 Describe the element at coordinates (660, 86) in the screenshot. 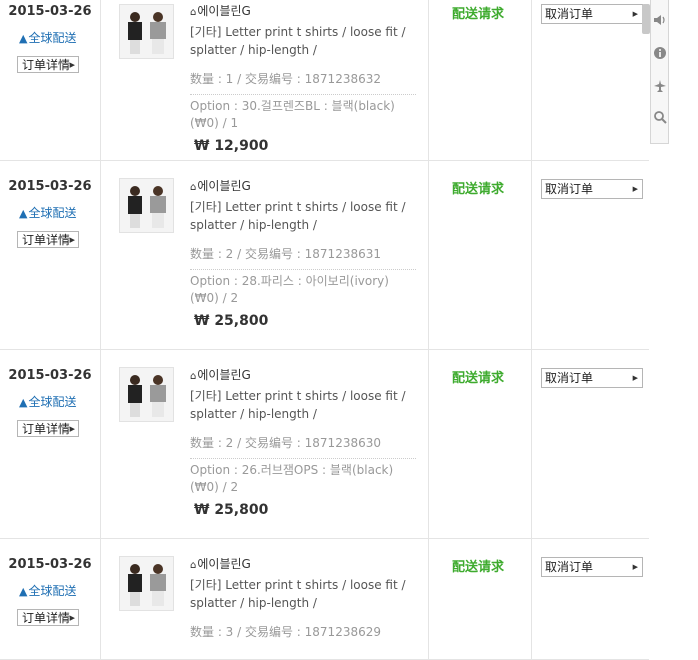

I see `airplane-icon` at that location.